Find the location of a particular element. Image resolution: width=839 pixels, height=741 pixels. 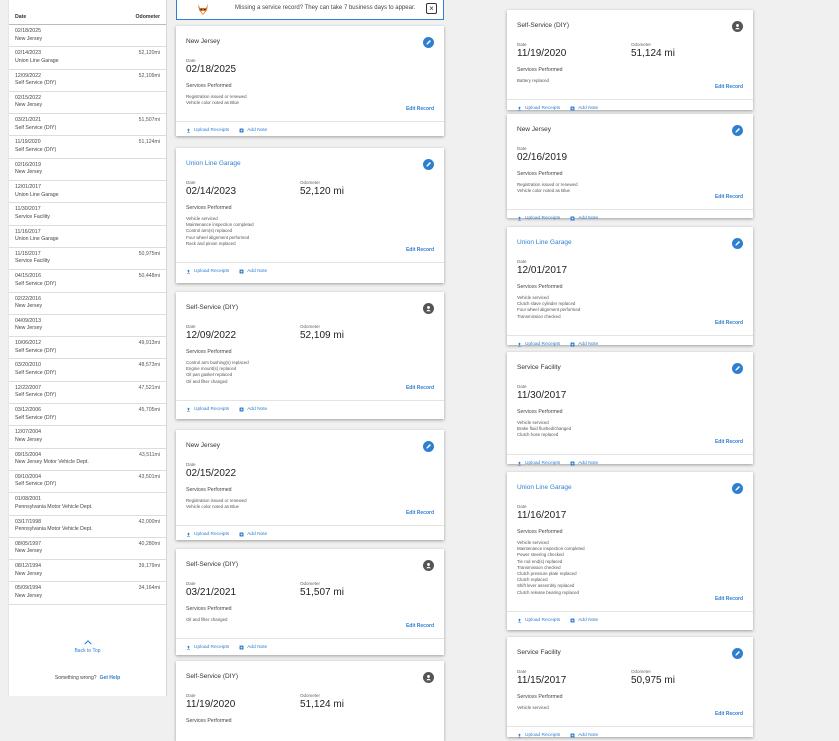

table-row: 11/15/2017 Service Facility 50,975mi is located at coordinates (87, 259).